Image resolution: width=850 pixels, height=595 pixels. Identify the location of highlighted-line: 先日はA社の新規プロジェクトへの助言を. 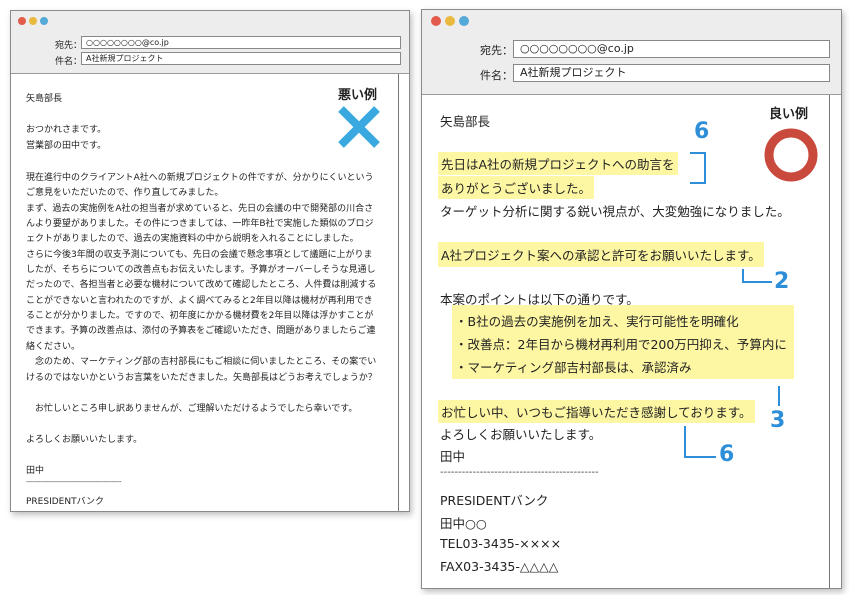
(558, 163).